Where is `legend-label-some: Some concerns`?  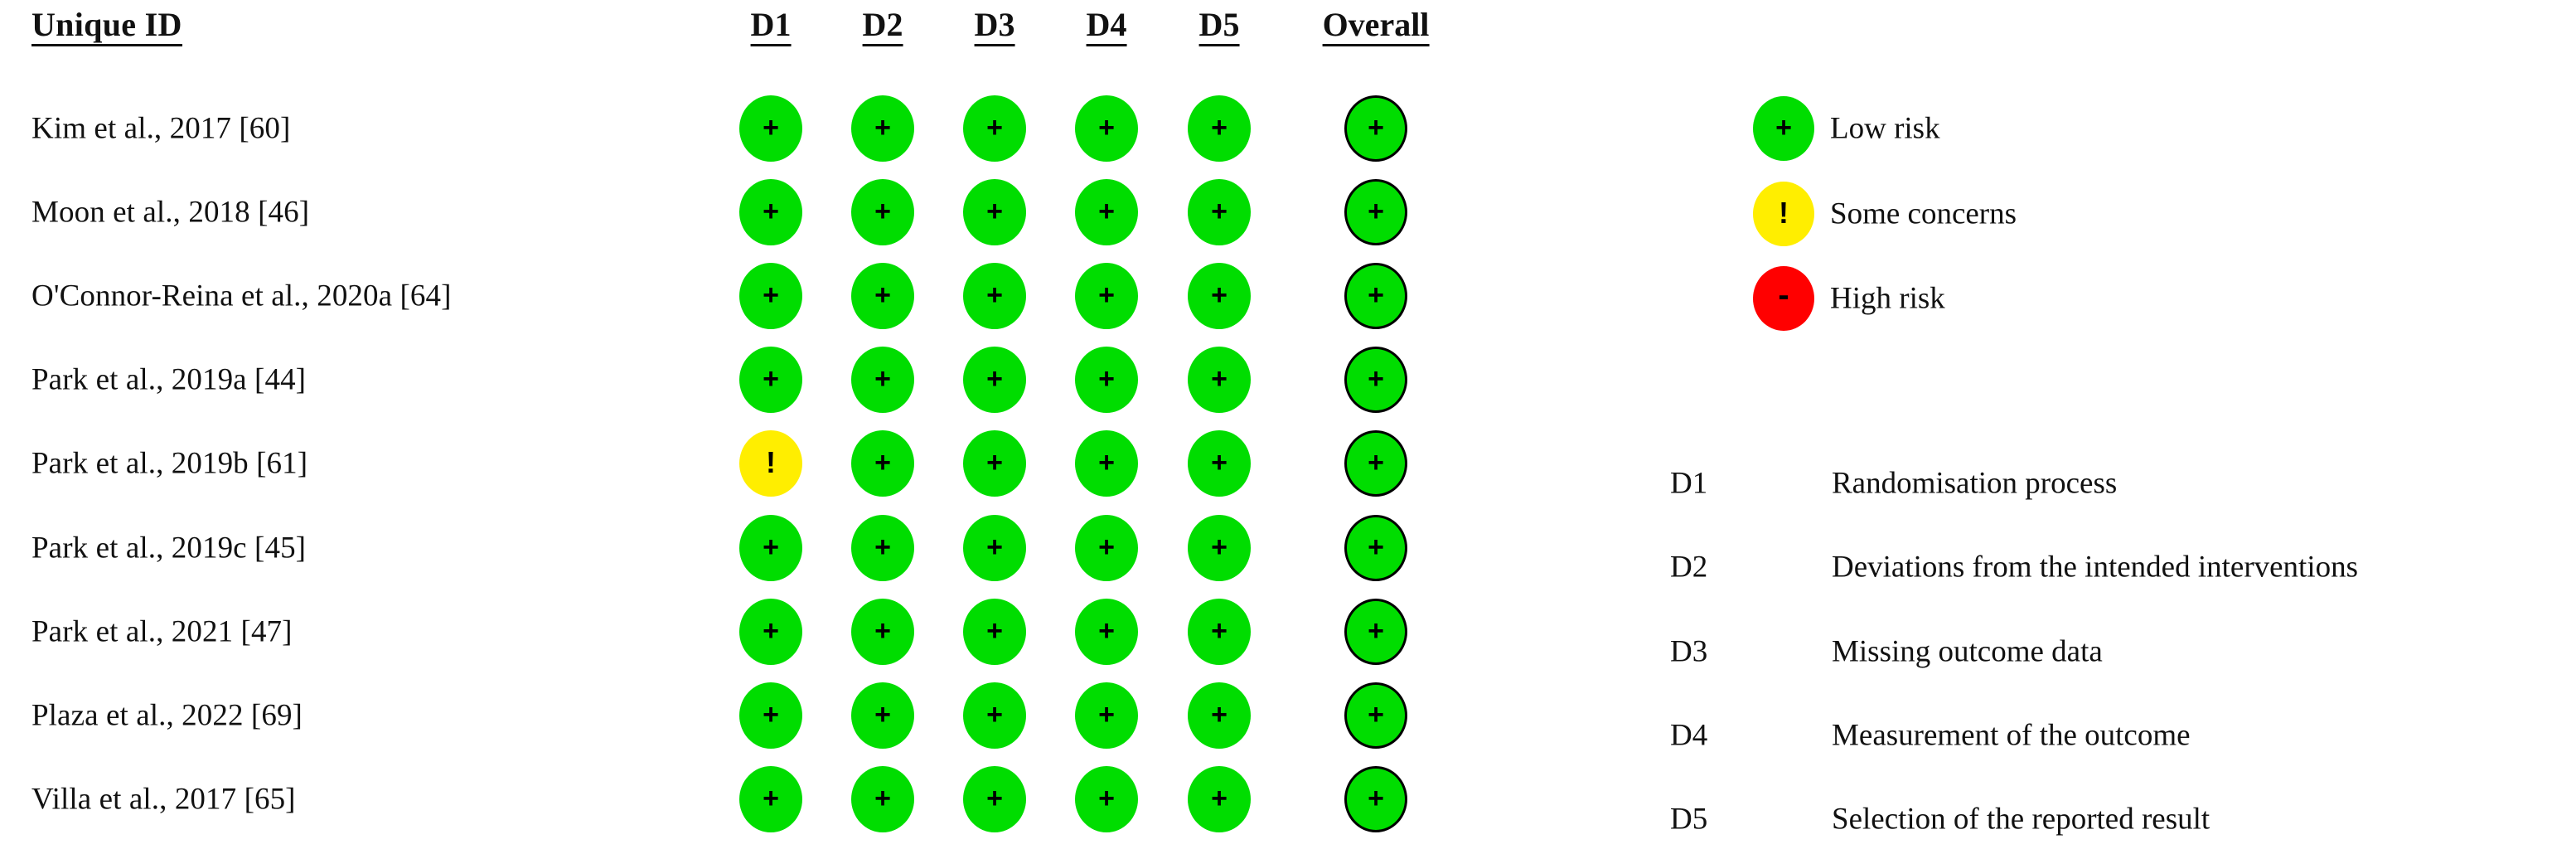 legend-label-some: Some concerns is located at coordinates (1923, 213).